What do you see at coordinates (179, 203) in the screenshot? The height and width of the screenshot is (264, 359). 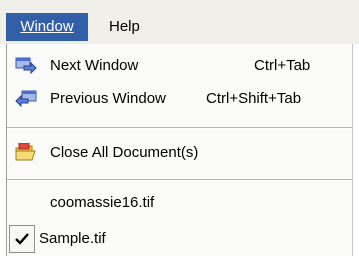 I see `menu-item-document: coomassie16.tif` at bounding box center [179, 203].